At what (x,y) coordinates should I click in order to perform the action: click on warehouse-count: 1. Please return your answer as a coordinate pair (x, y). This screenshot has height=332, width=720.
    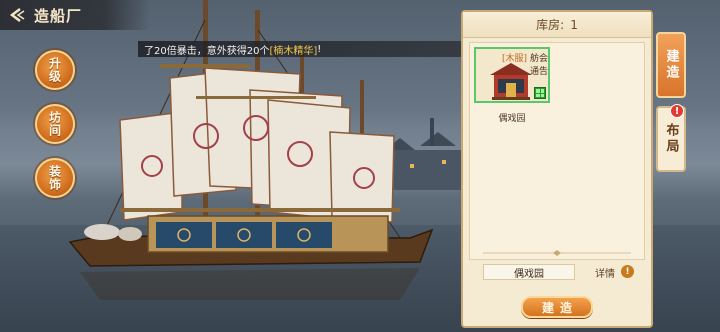
    Looking at the image, I should click on (574, 24).